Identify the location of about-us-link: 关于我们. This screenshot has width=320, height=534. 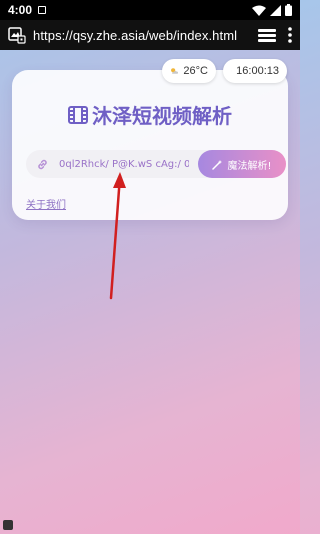
(46, 203).